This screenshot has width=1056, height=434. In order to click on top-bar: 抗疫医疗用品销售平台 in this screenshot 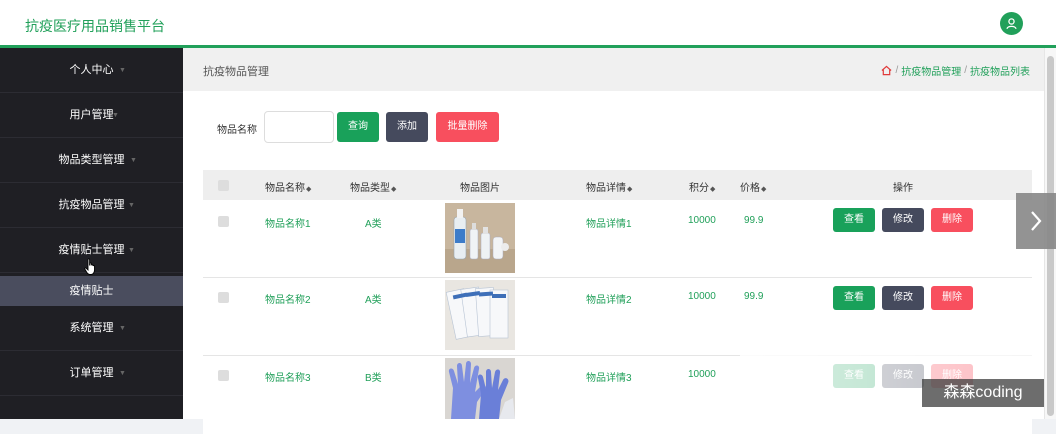, I will do `click(528, 24)`.